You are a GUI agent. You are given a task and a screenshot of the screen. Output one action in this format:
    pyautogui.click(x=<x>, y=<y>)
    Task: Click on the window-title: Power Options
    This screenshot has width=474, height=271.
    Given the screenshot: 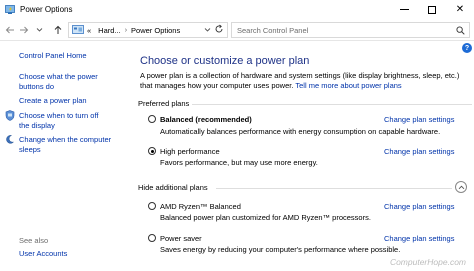 What is the action you would take?
    pyautogui.click(x=46, y=9)
    